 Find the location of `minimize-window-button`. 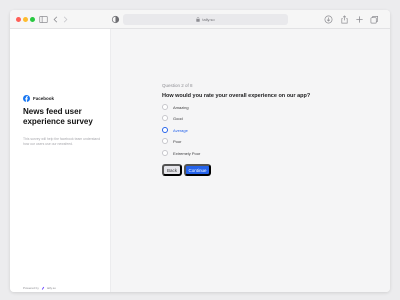

minimize-window-button is located at coordinates (25, 19).